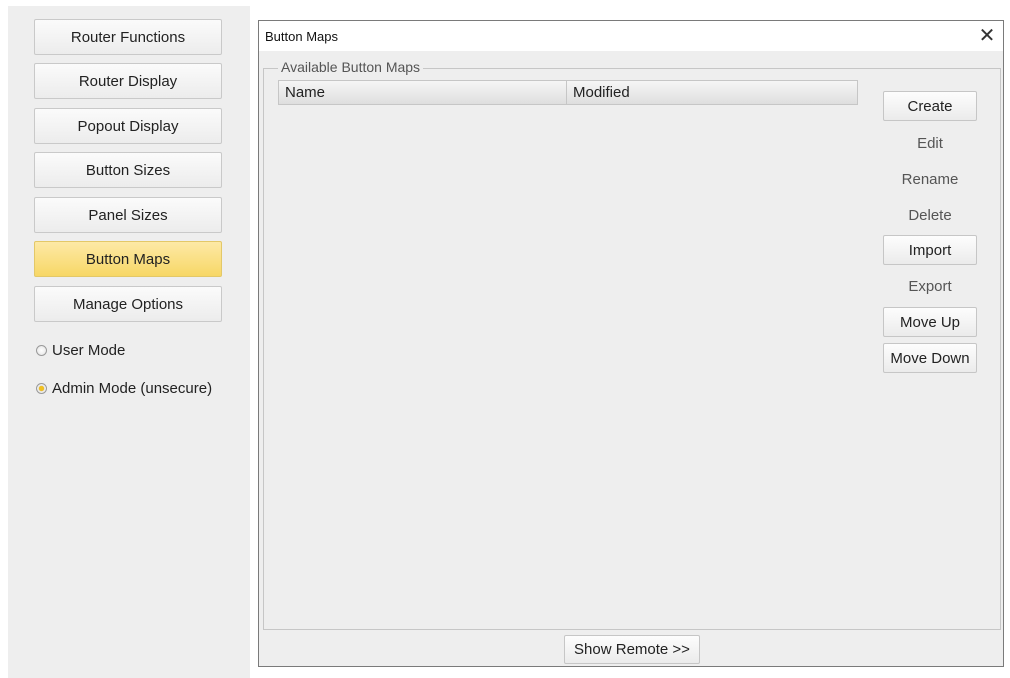 The width and height of the screenshot is (1010, 678). Describe the element at coordinates (41, 388) in the screenshot. I see `admin-mode-radio` at that location.